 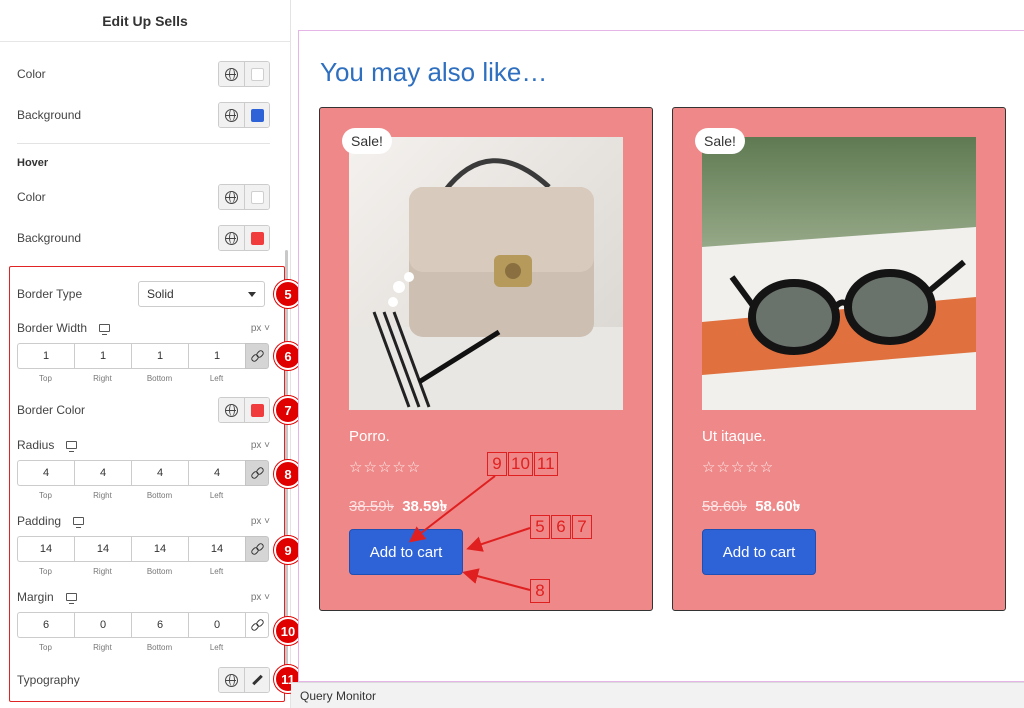 I want to click on arrow-to-button-text, so click(x=452, y=509).